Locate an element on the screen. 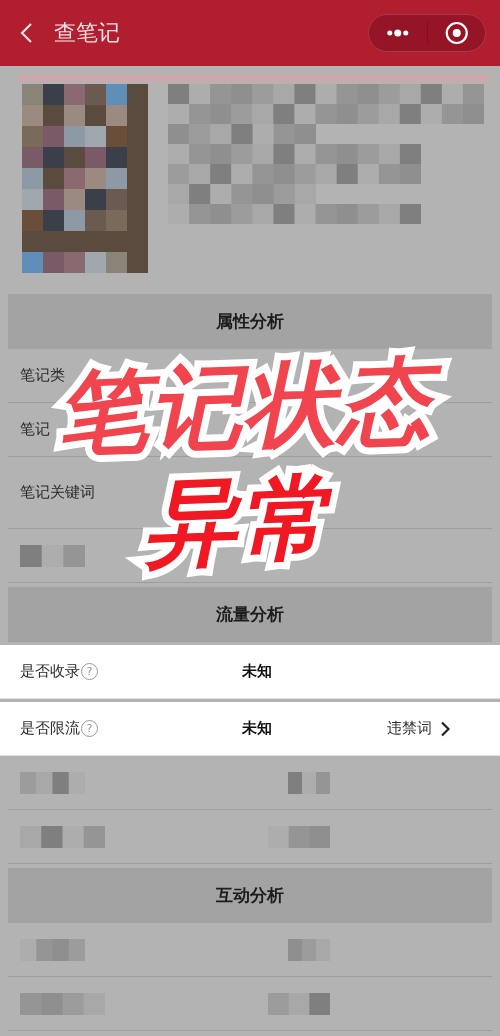  section-header: 属性分析 is located at coordinates (250, 321).